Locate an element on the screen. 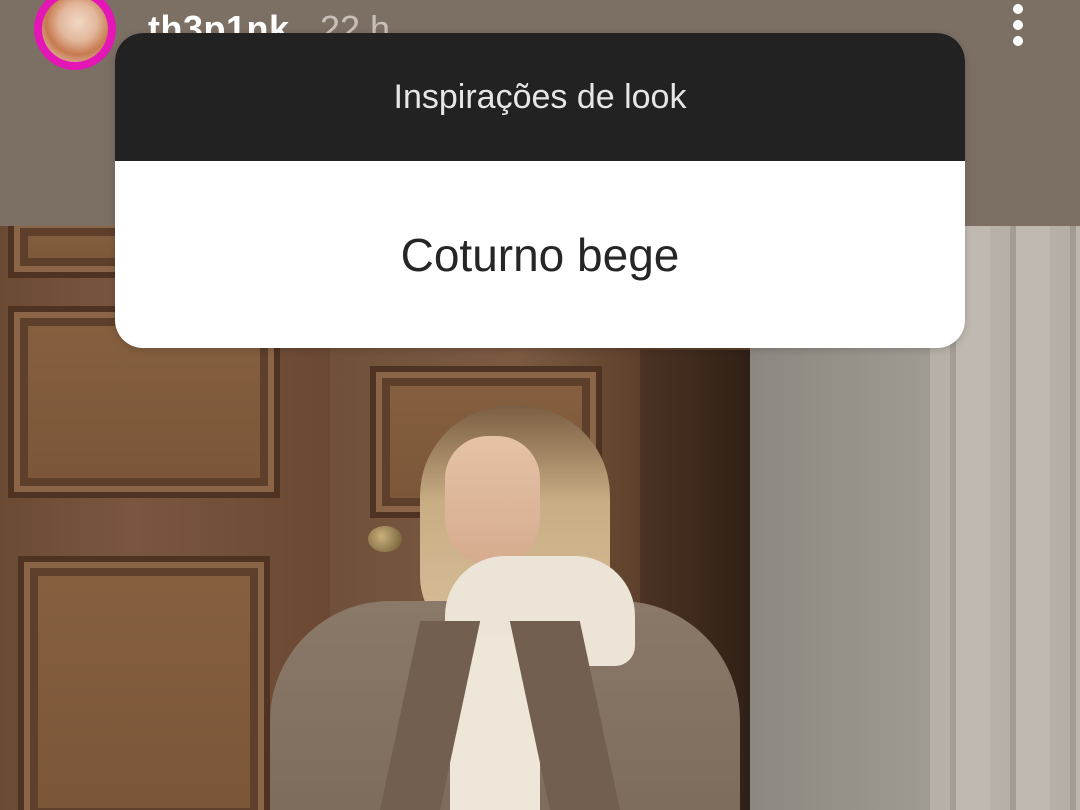  more-options-button is located at coordinates (1018, 25).